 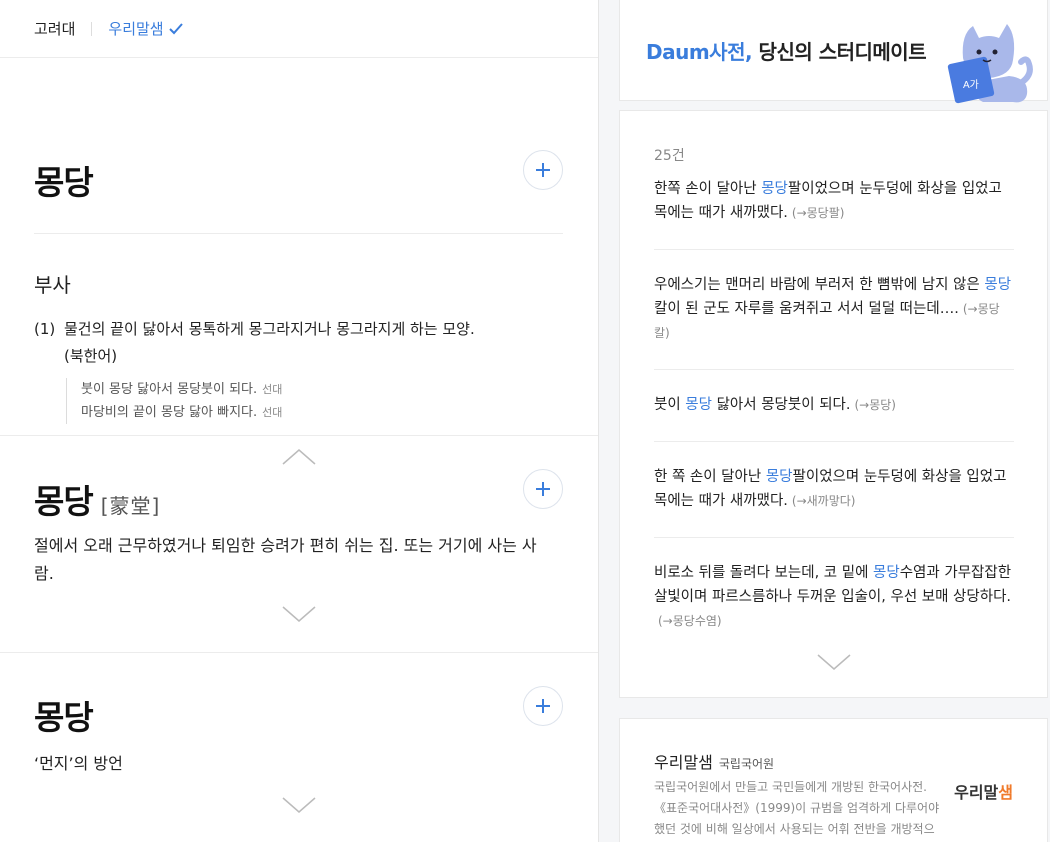 I want to click on example-text: 마당비의 끝이 몽당 닳아 빠지다., so click(x=169, y=412).